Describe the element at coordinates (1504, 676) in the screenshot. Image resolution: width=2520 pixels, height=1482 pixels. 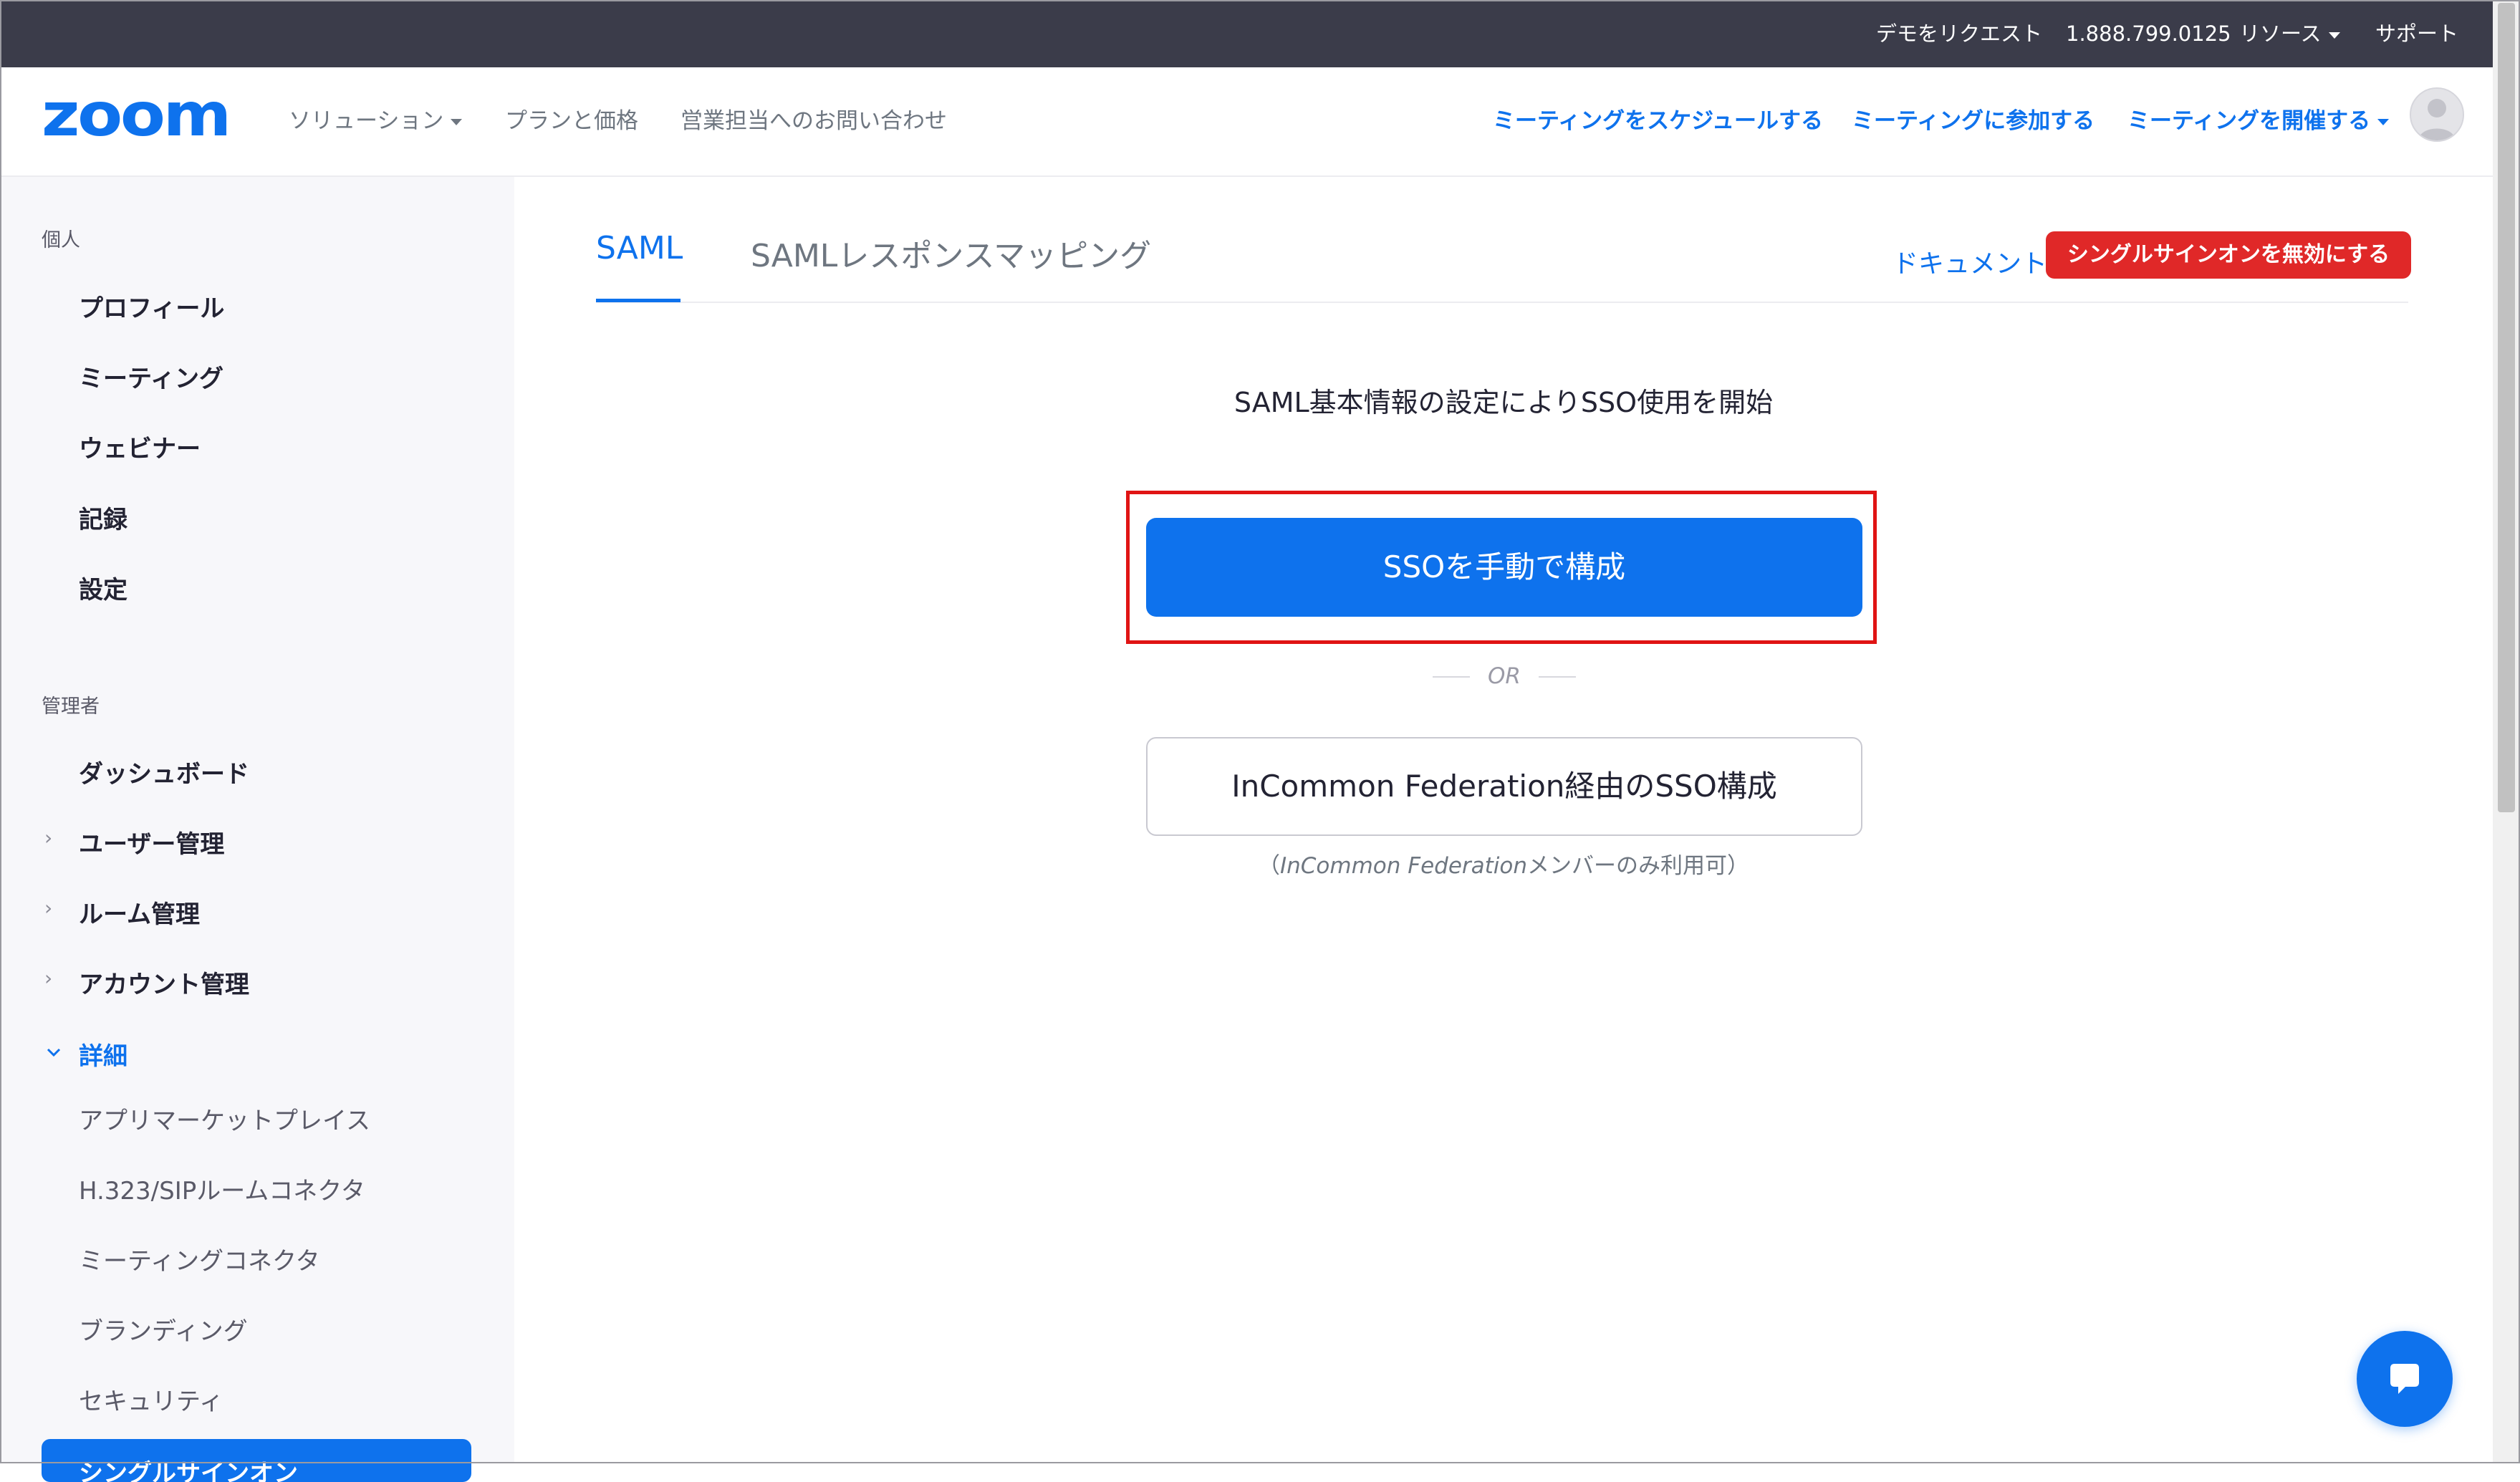
I see `or-separator: OR` at that location.